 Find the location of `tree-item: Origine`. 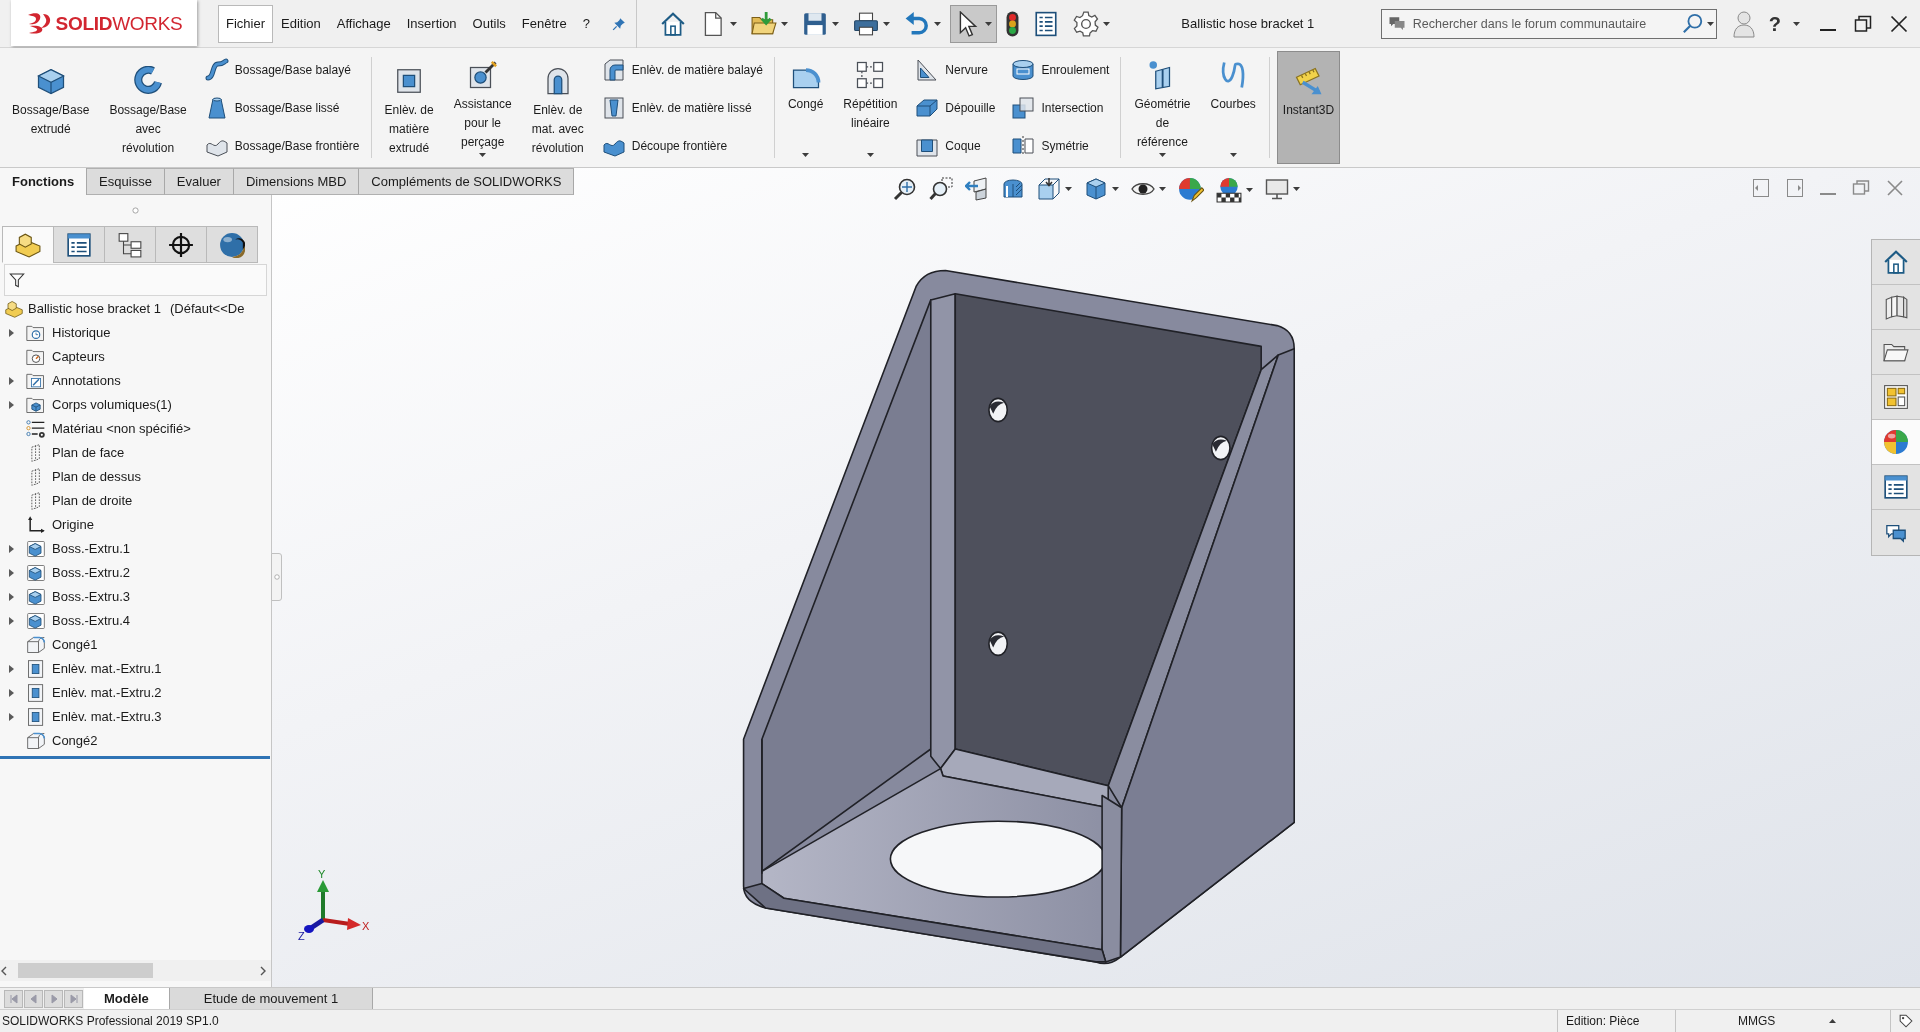

tree-item: Origine is located at coordinates (61, 525).